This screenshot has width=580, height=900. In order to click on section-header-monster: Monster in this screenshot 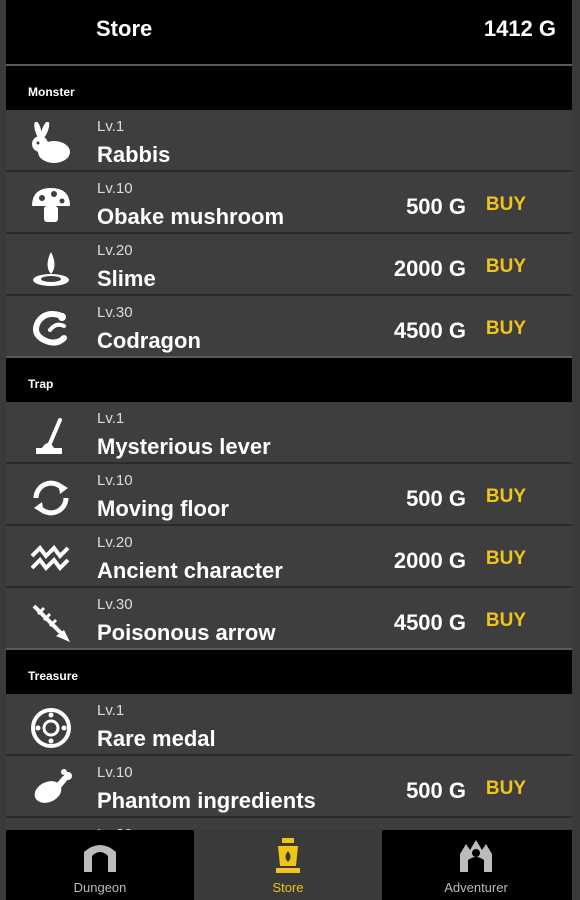, I will do `click(289, 87)`.